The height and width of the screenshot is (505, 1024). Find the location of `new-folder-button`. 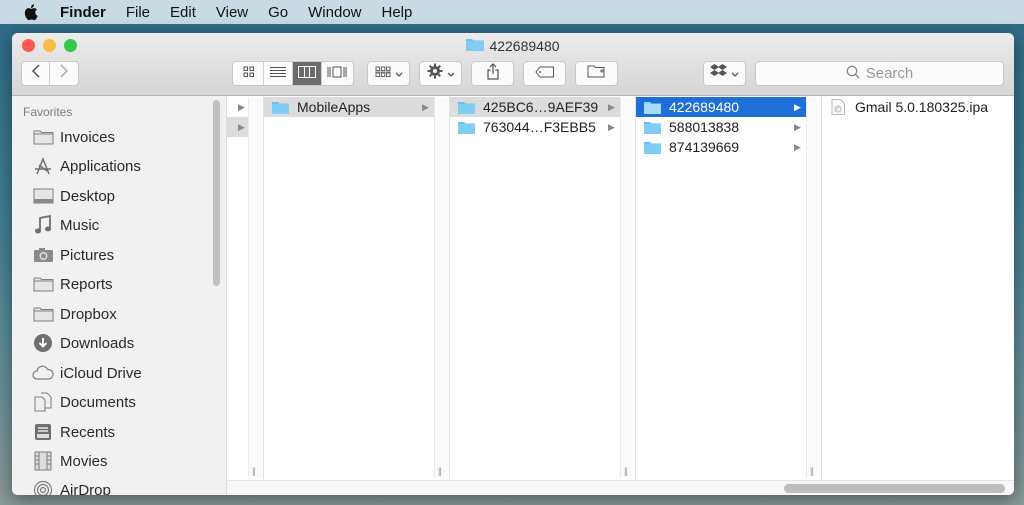

new-folder-button is located at coordinates (596, 73).